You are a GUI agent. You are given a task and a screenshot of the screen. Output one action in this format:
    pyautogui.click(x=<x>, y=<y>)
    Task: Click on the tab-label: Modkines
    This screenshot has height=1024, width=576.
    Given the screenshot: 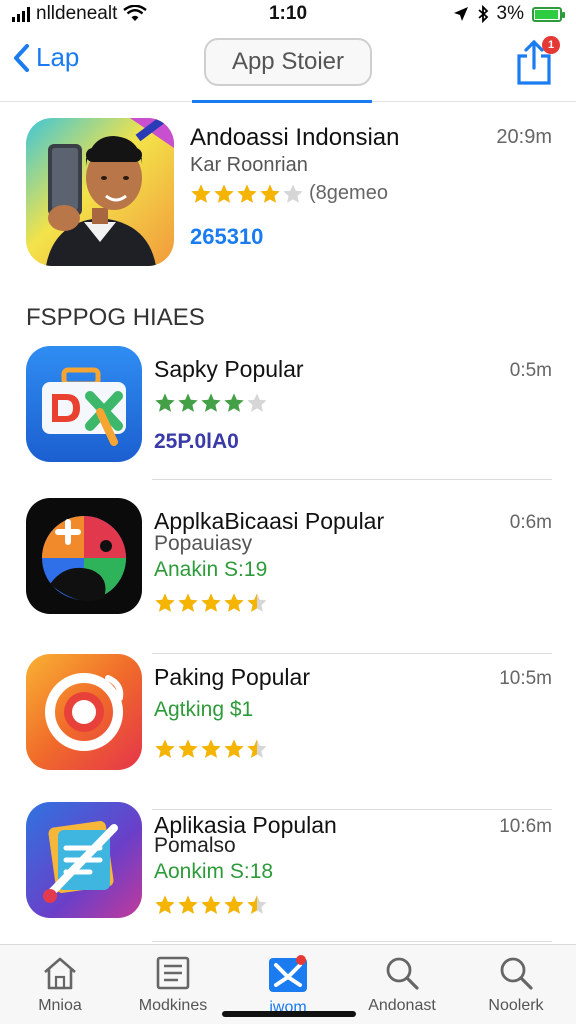 What is the action you would take?
    pyautogui.click(x=173, y=1005)
    